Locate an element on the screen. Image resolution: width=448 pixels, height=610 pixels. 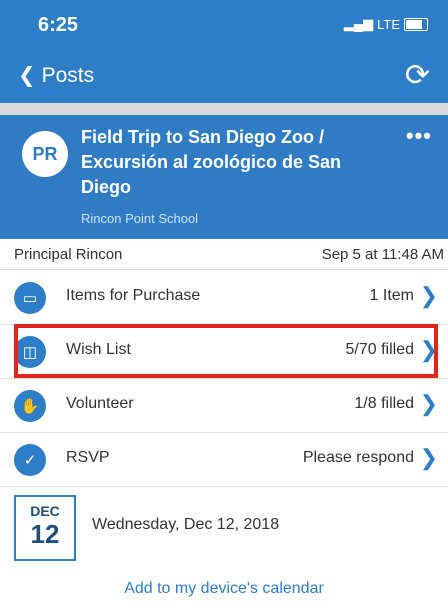
row-value: 1/8 filled is located at coordinates (384, 403).